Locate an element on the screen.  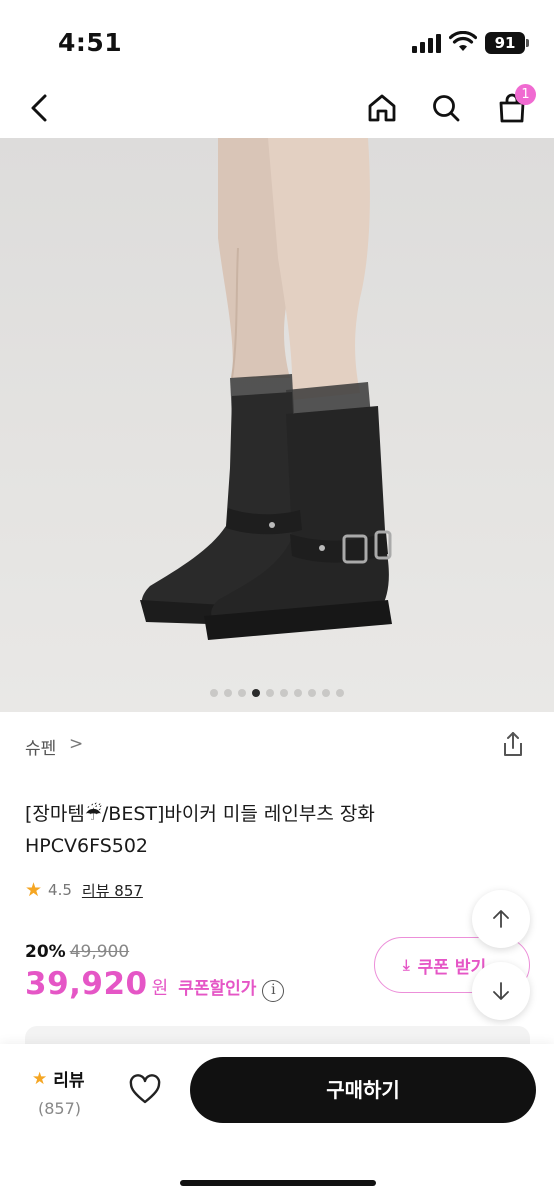
original-price: 49,900 is located at coordinates (99, 952).